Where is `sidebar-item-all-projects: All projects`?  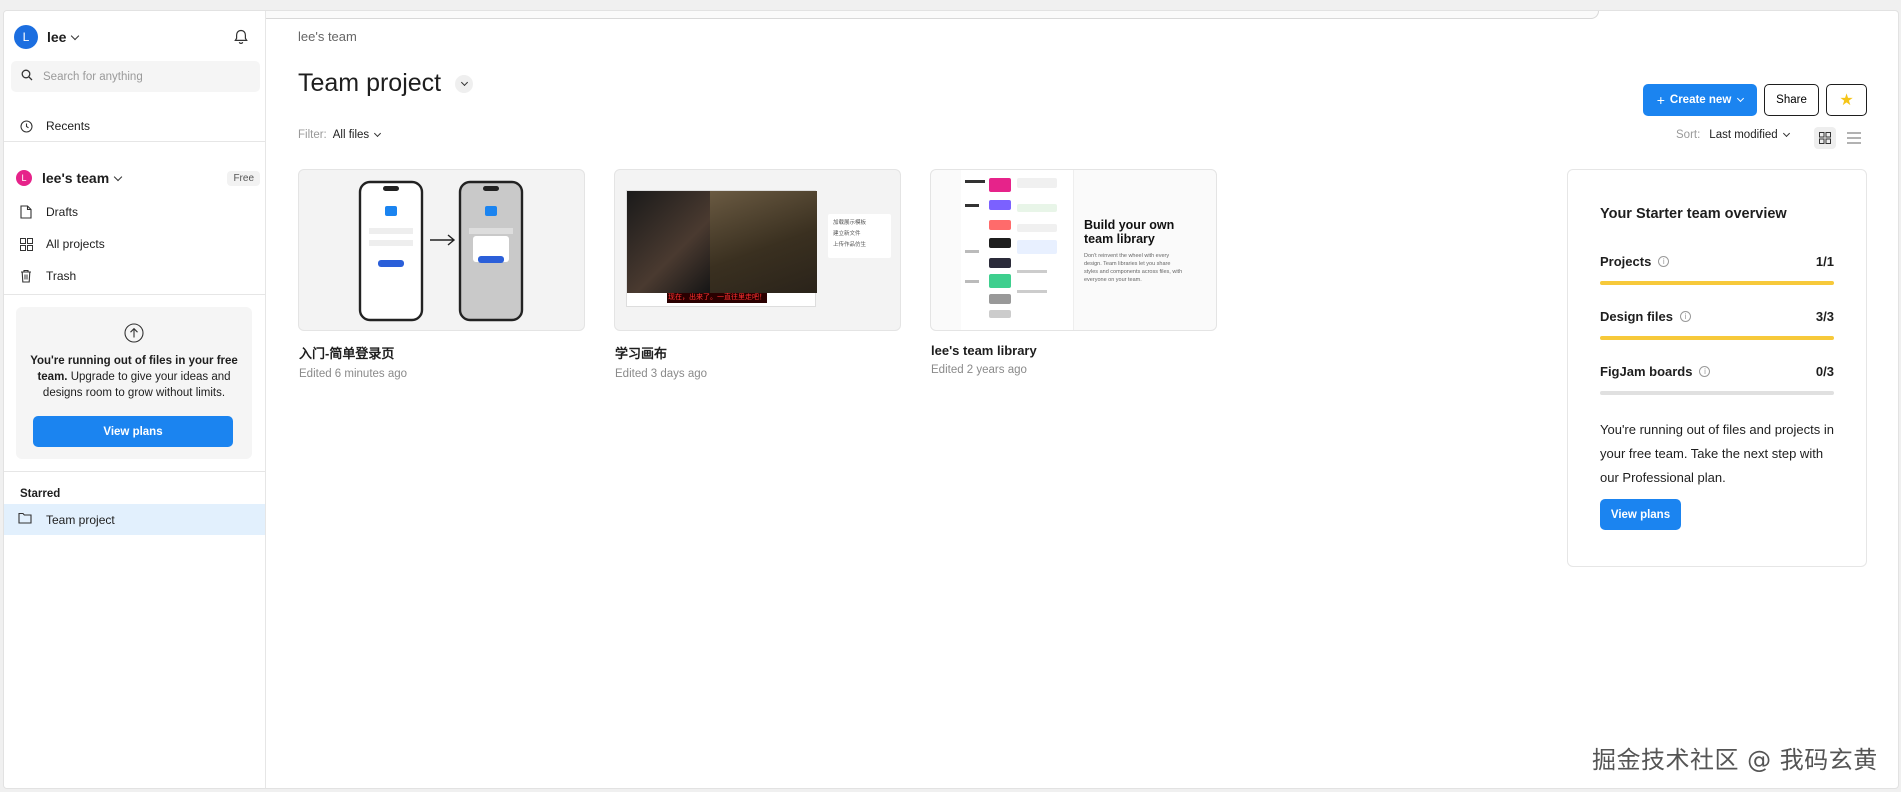
sidebar-item-all-projects: All projects is located at coordinates (135, 244).